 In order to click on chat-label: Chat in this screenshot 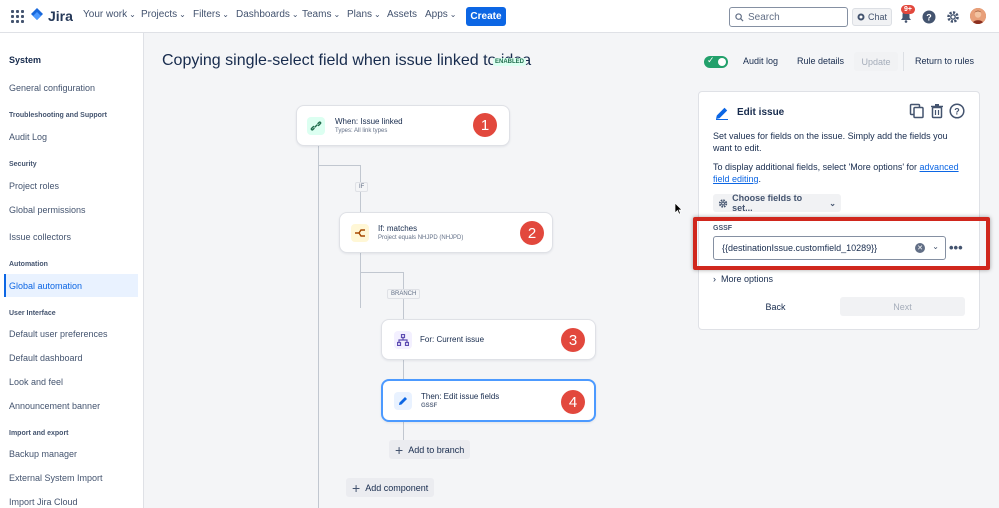, I will do `click(877, 17)`.